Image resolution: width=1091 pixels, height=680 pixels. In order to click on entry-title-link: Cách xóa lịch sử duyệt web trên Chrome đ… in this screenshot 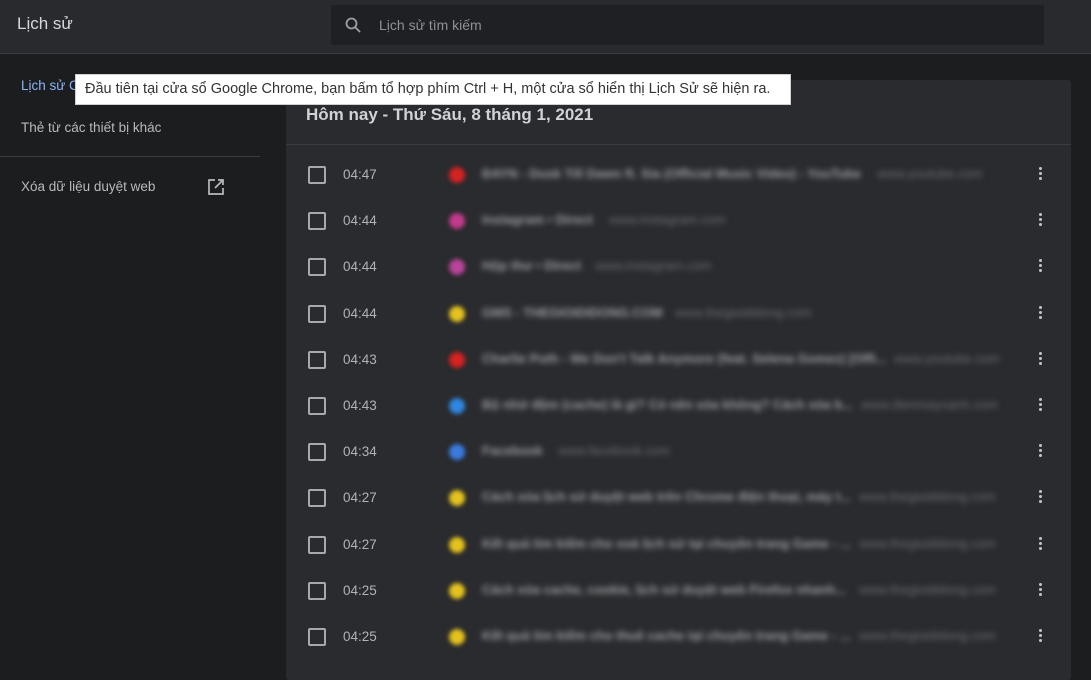, I will do `click(666, 496)`.